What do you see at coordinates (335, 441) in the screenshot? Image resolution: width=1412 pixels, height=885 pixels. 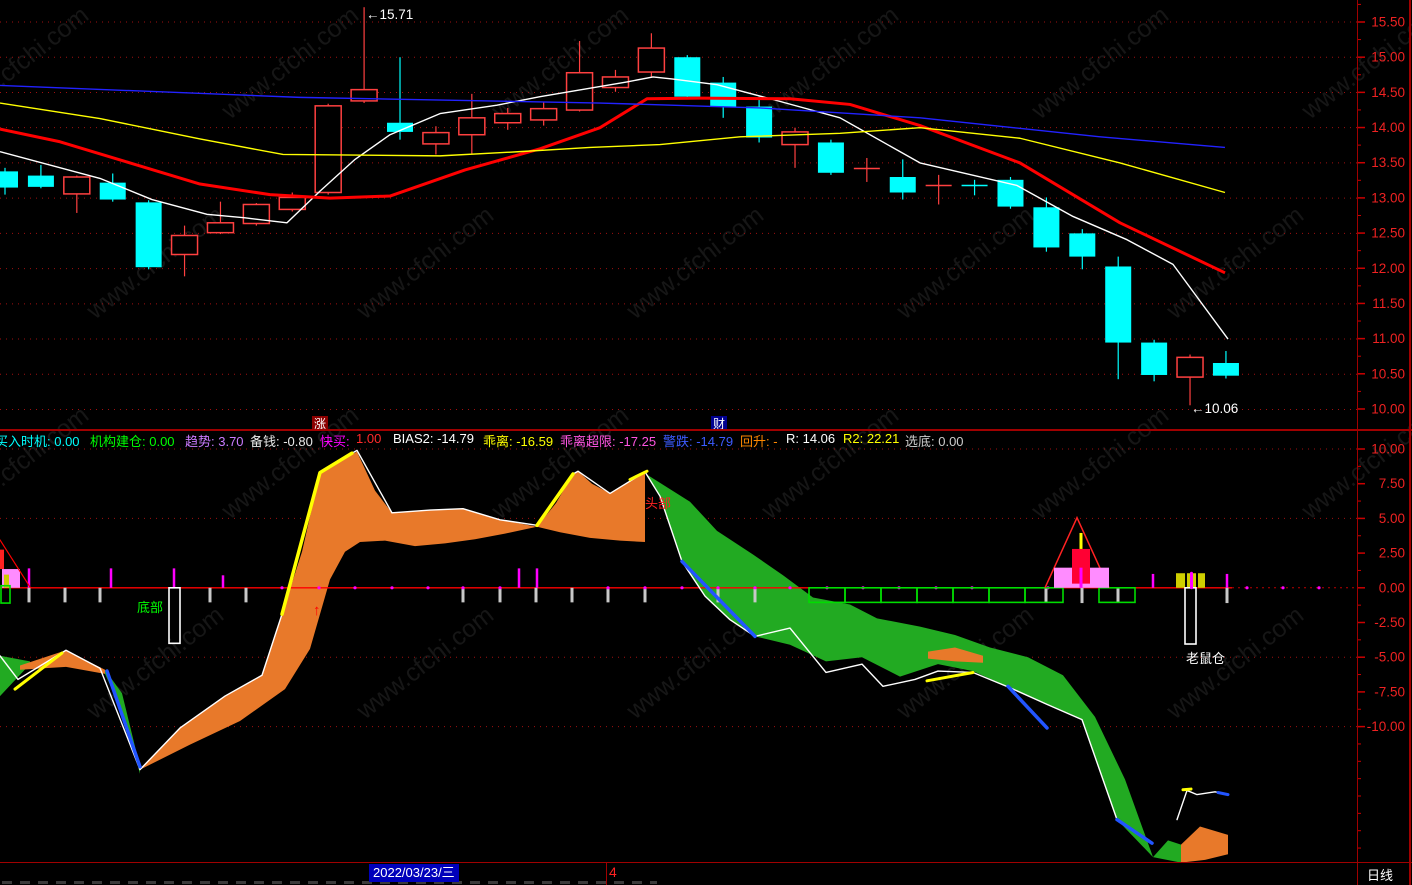 I see `indicator-reading: 快买:` at bounding box center [335, 441].